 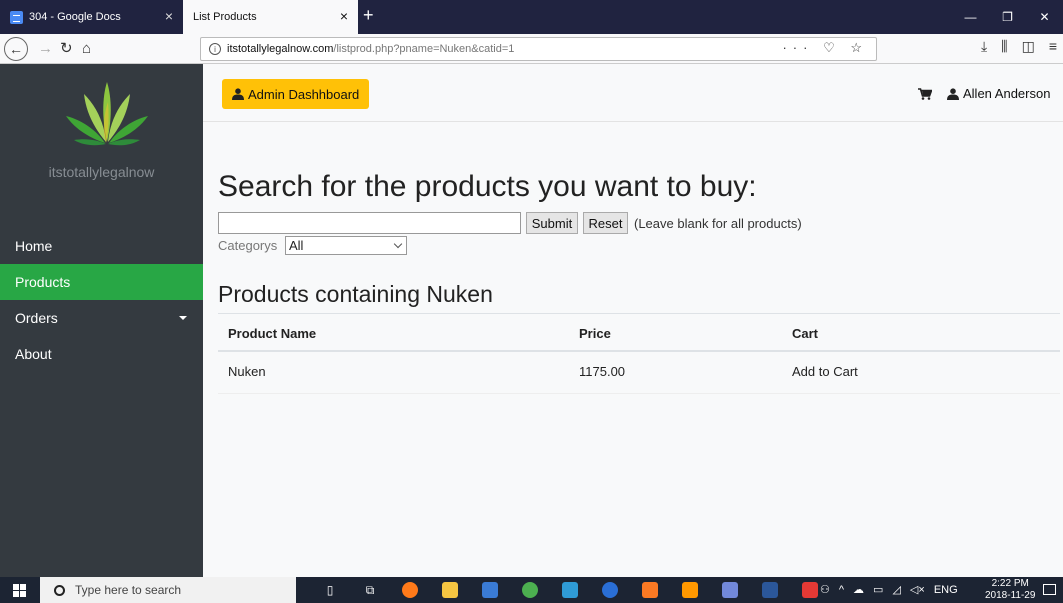 I want to click on user-account-link: Allen Anderson, so click(x=998, y=93).